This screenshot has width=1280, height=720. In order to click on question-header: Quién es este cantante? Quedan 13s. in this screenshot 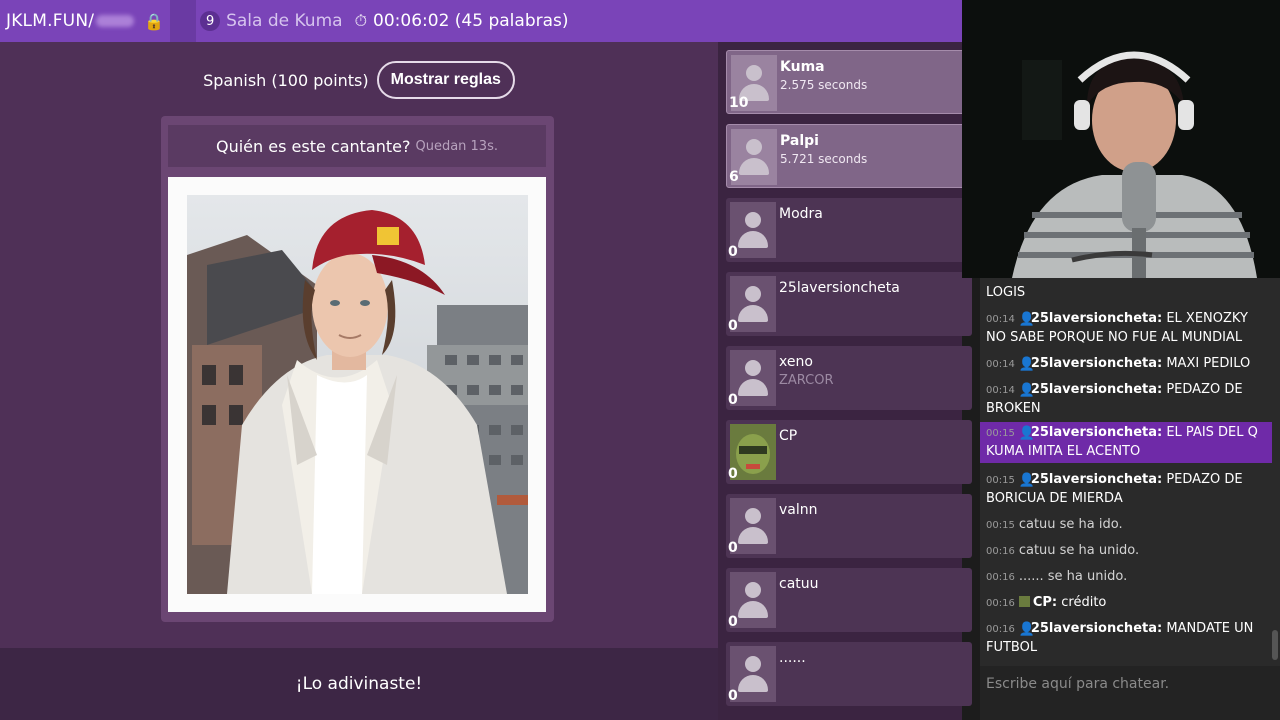, I will do `click(357, 146)`.